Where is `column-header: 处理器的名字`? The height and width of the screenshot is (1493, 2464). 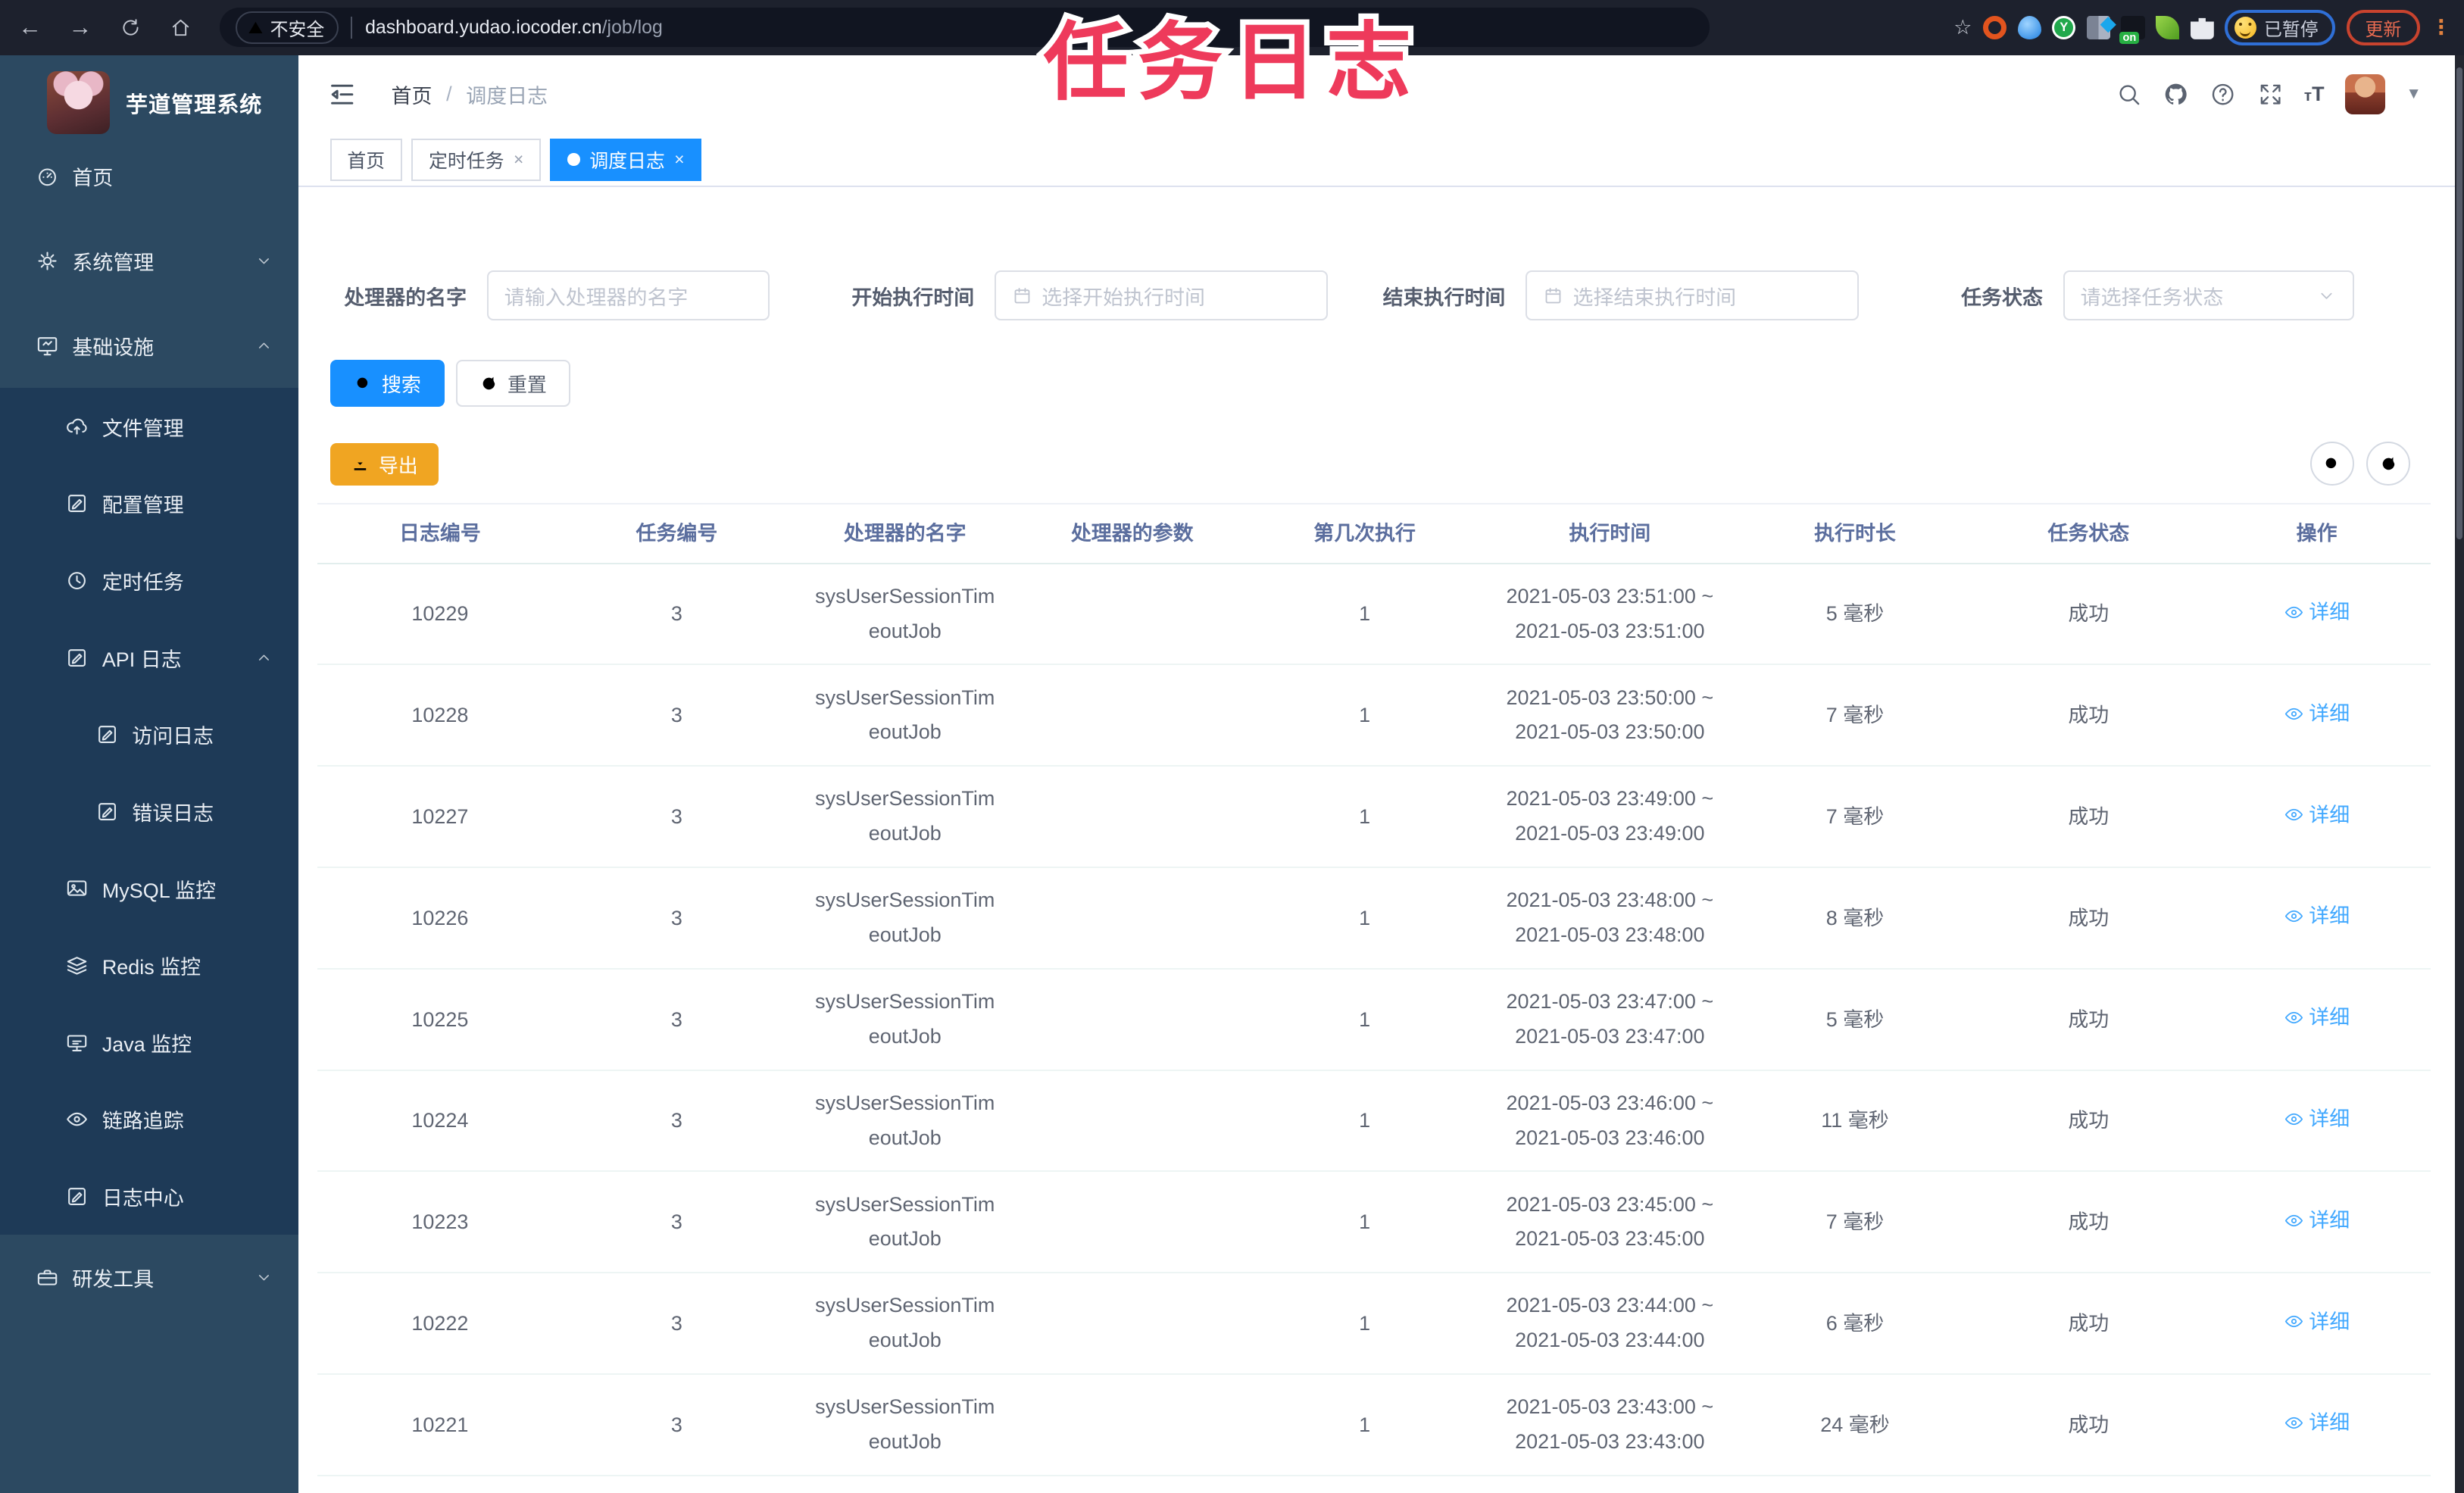
column-header: 处理器的名字 is located at coordinates (905, 534).